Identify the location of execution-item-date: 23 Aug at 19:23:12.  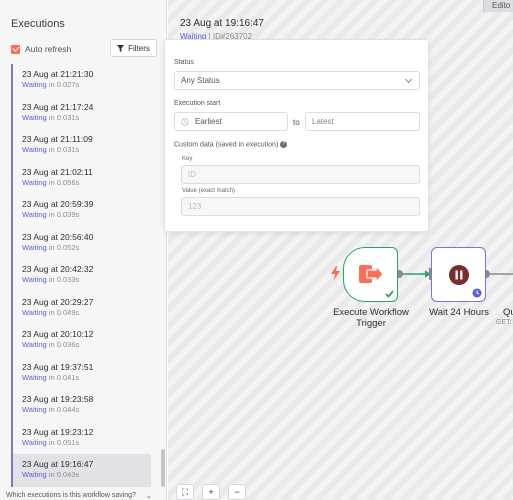
(58, 431).